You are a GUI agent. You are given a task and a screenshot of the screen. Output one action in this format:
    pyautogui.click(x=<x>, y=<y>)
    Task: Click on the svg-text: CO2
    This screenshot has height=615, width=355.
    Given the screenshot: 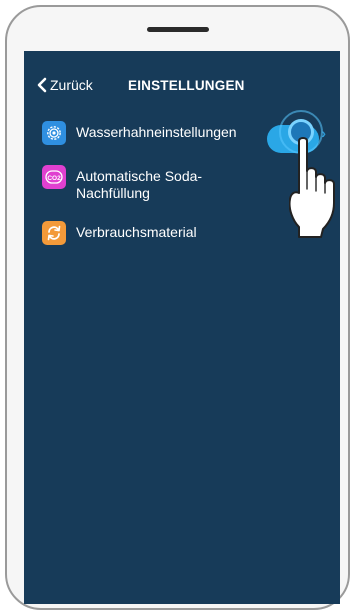 What is the action you would take?
    pyautogui.click(x=54, y=178)
    